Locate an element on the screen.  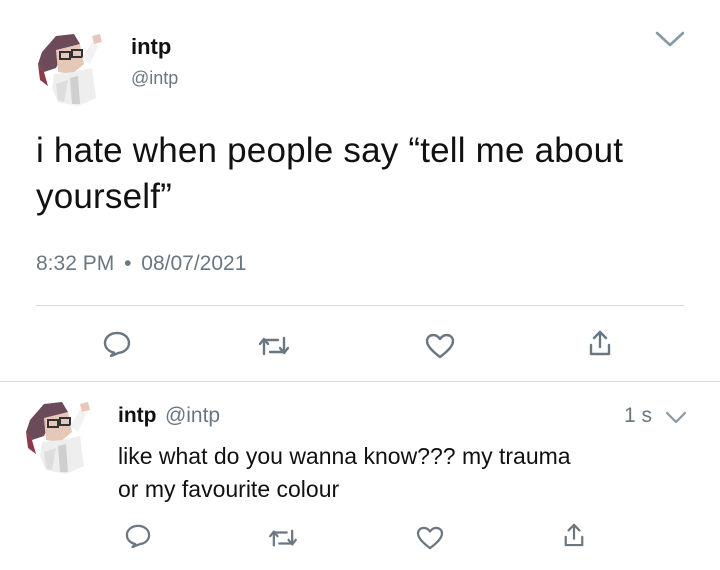
tweet-timestamp: 8:32 PM • 08/07/2021 is located at coordinates (141, 264).